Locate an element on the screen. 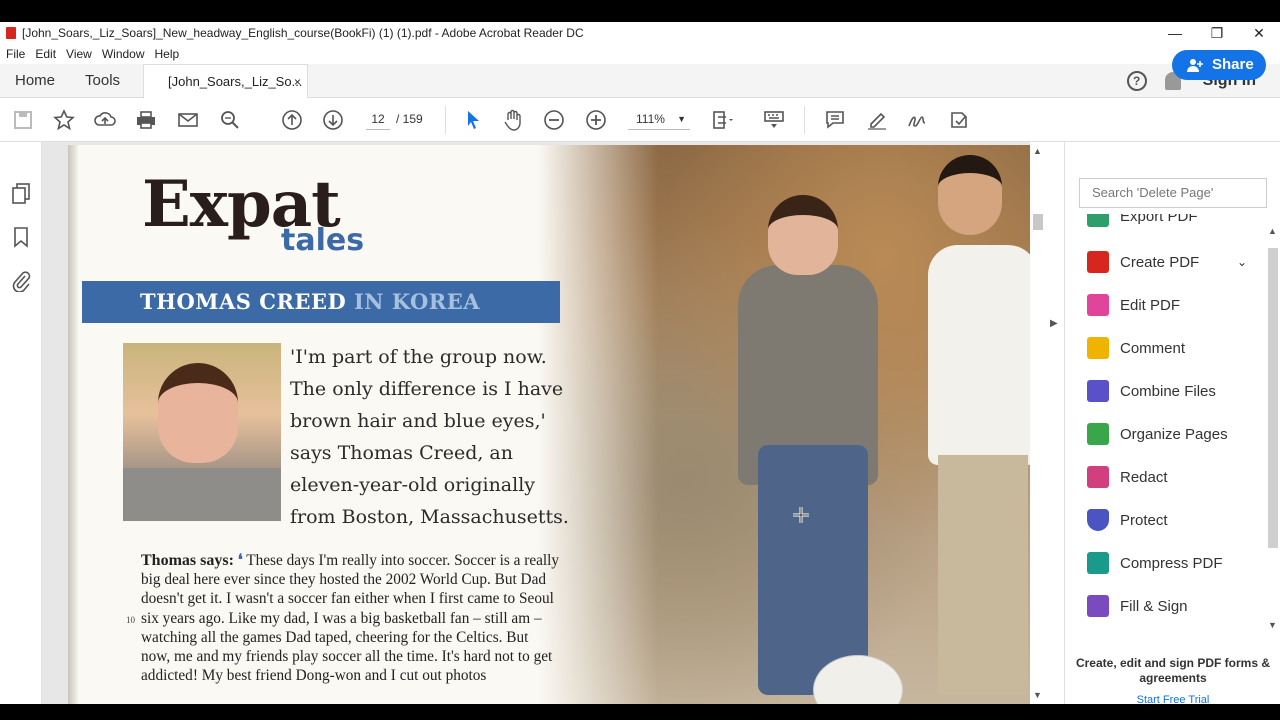 The width and height of the screenshot is (1280, 720). create-pdf-icon is located at coordinates (1098, 262).